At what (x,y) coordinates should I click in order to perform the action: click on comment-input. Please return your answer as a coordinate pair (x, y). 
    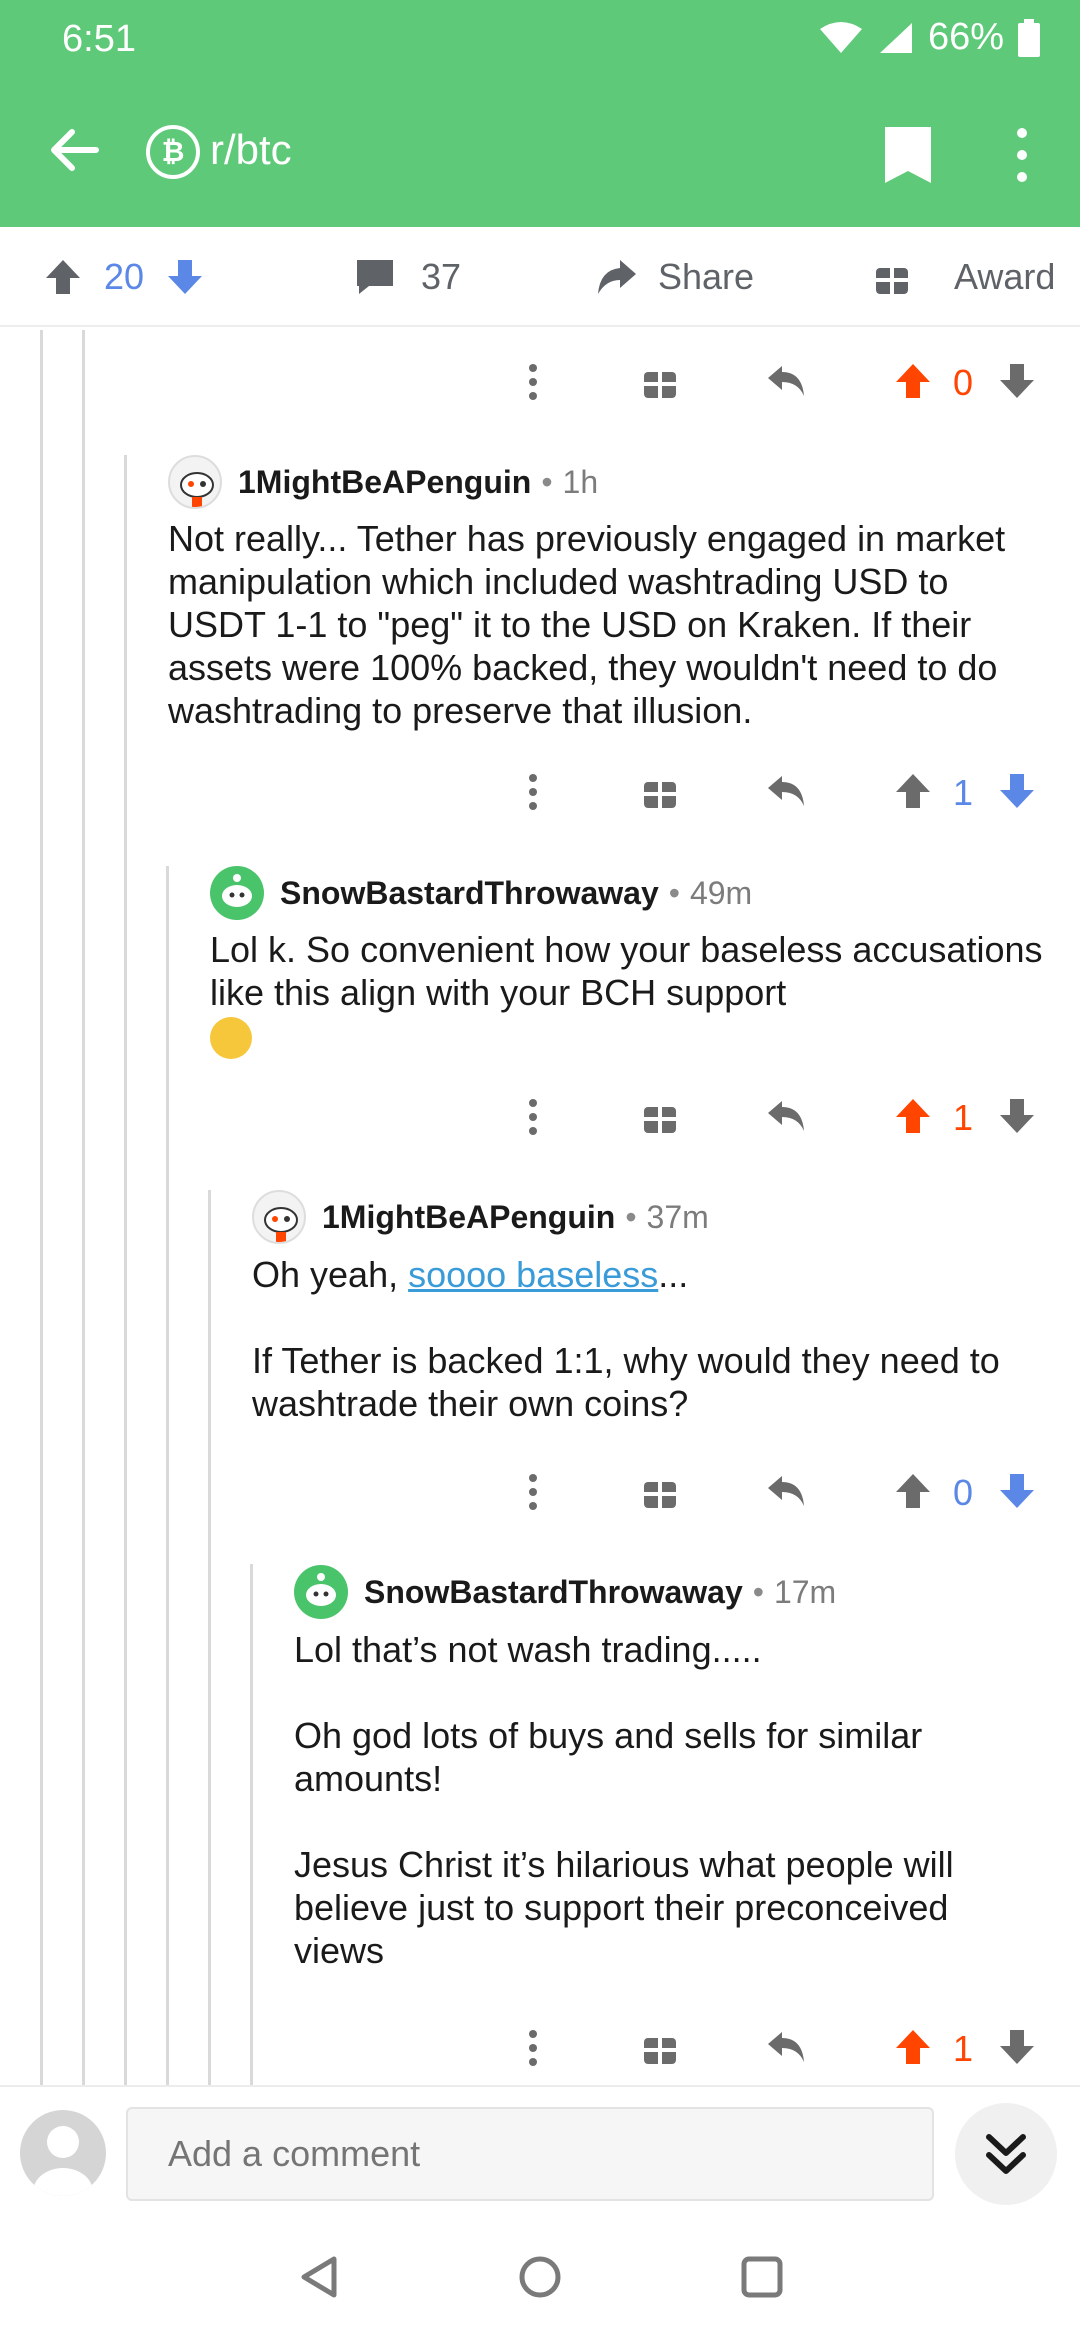
    Looking at the image, I should click on (530, 2154).